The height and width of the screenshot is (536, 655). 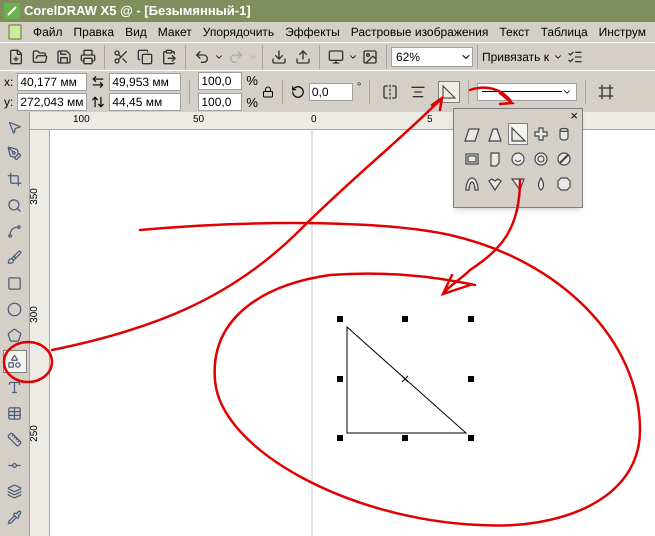 What do you see at coordinates (574, 116) in the screenshot?
I see `close-button: ×` at bounding box center [574, 116].